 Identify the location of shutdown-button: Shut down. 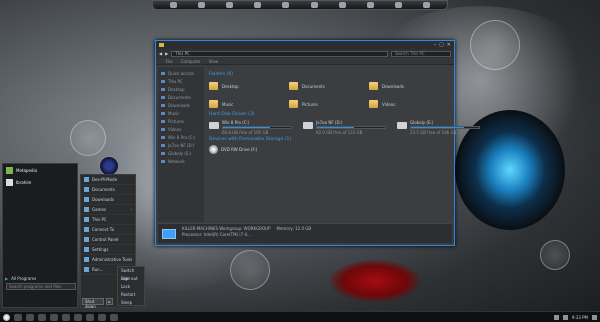
(93, 303).